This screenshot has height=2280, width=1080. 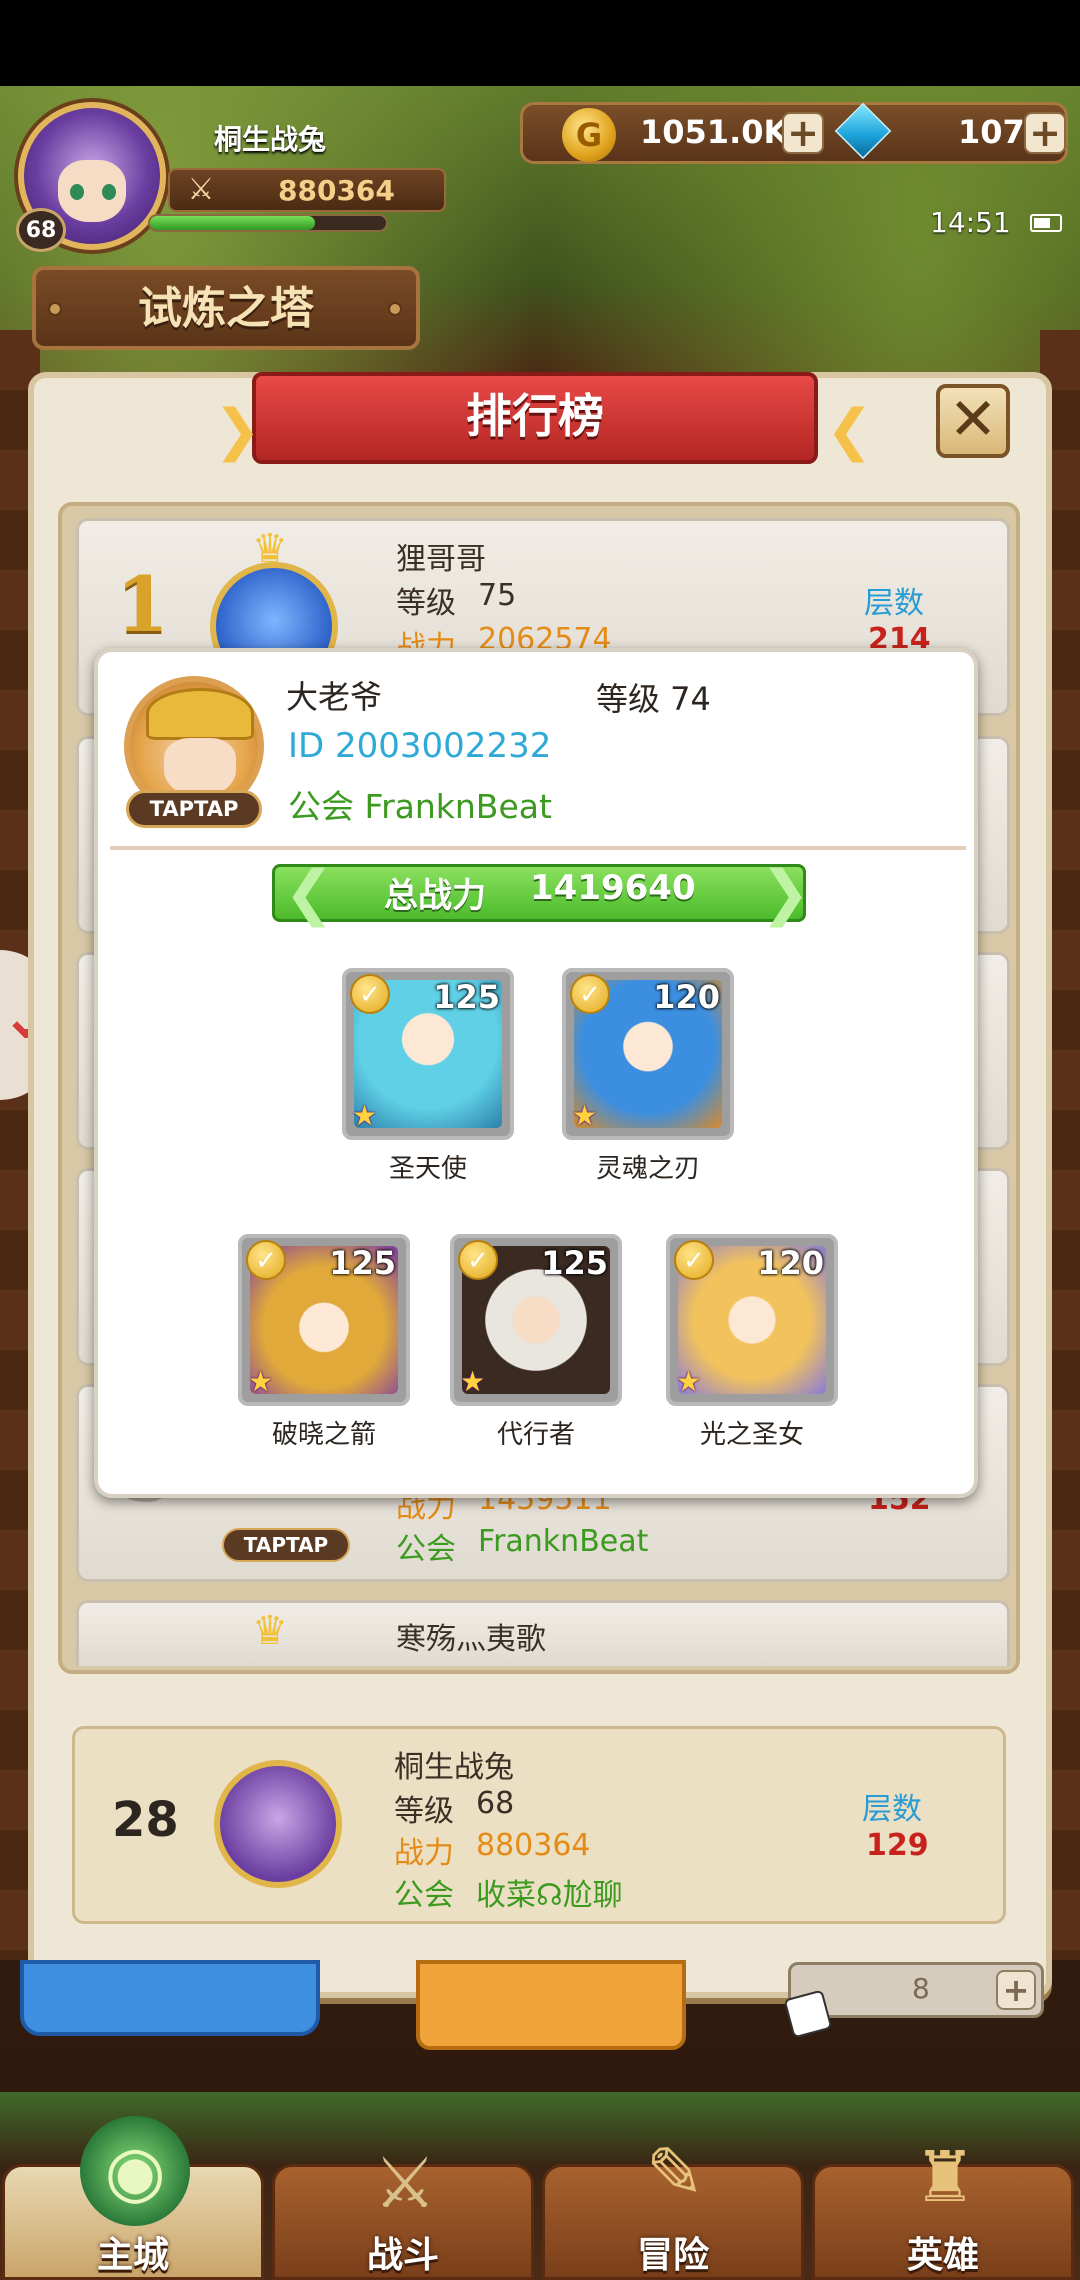 What do you see at coordinates (714, 132) in the screenshot?
I see `gold-amount: 1051.0K` at bounding box center [714, 132].